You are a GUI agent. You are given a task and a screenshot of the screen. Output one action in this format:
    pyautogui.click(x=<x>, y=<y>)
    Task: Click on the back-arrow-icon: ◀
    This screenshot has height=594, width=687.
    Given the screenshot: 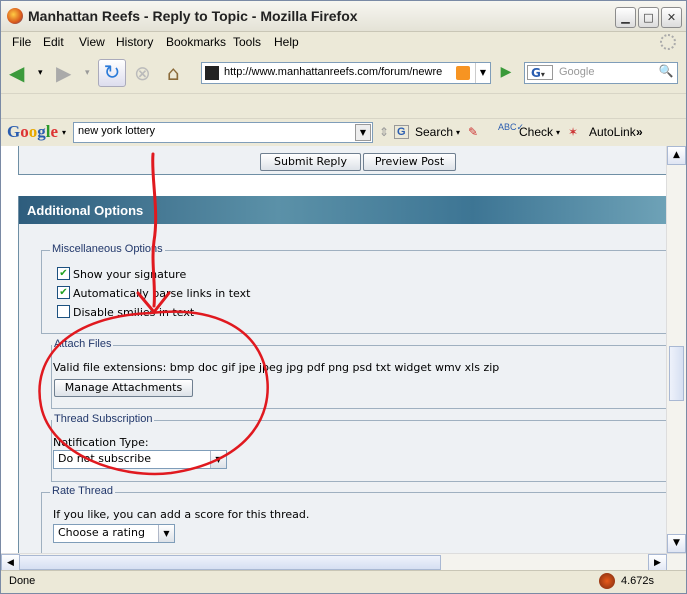 What is the action you would take?
    pyautogui.click(x=16, y=73)
    